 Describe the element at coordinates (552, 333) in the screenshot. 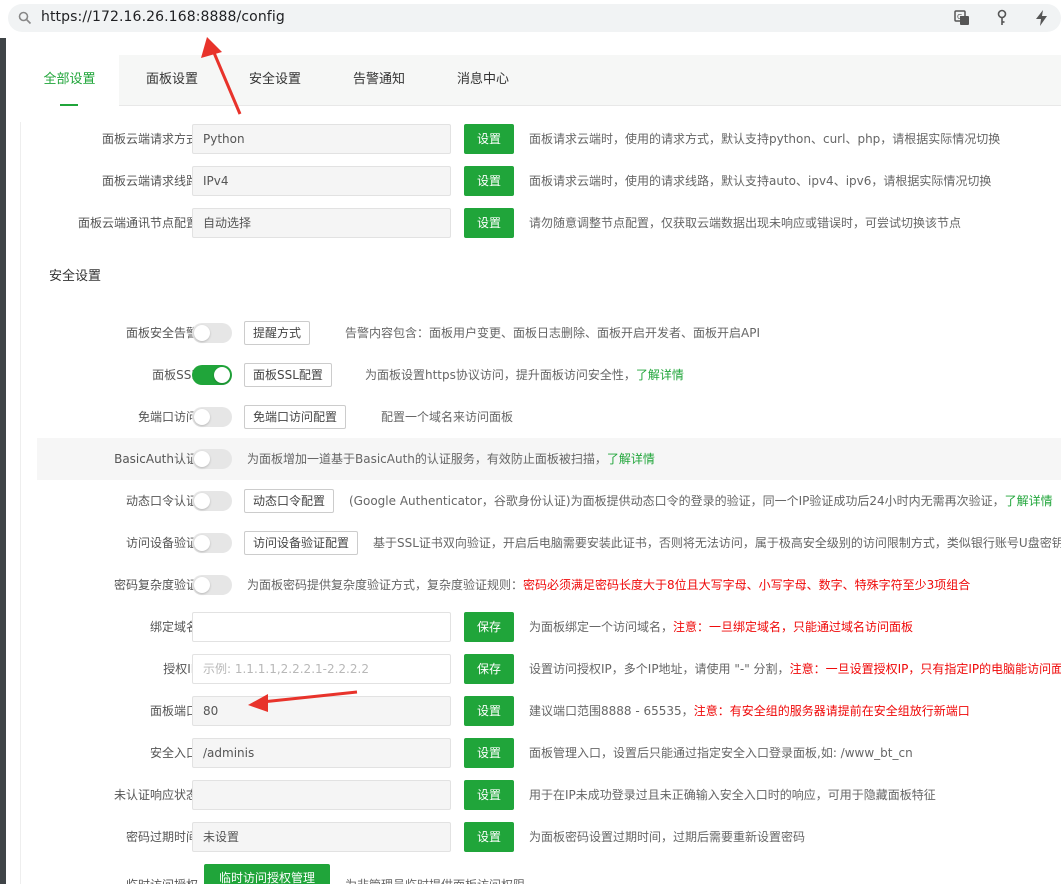

I see `security-alarm-desc: 告警内容包含：面板用户变更、面板日志删除、面板开启开发者、面板开启API` at that location.